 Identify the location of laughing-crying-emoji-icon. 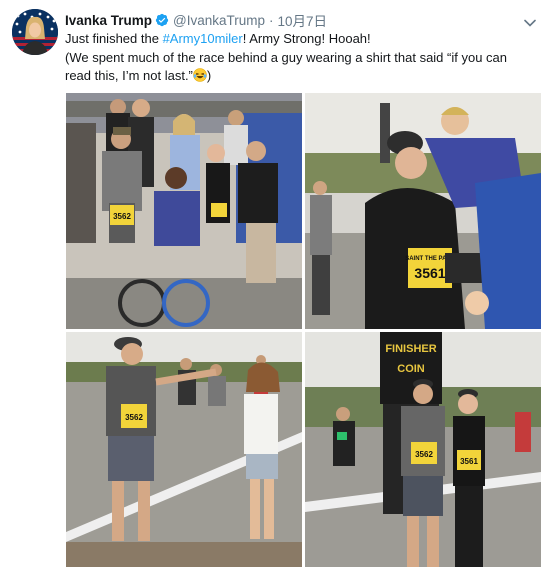
(200, 75).